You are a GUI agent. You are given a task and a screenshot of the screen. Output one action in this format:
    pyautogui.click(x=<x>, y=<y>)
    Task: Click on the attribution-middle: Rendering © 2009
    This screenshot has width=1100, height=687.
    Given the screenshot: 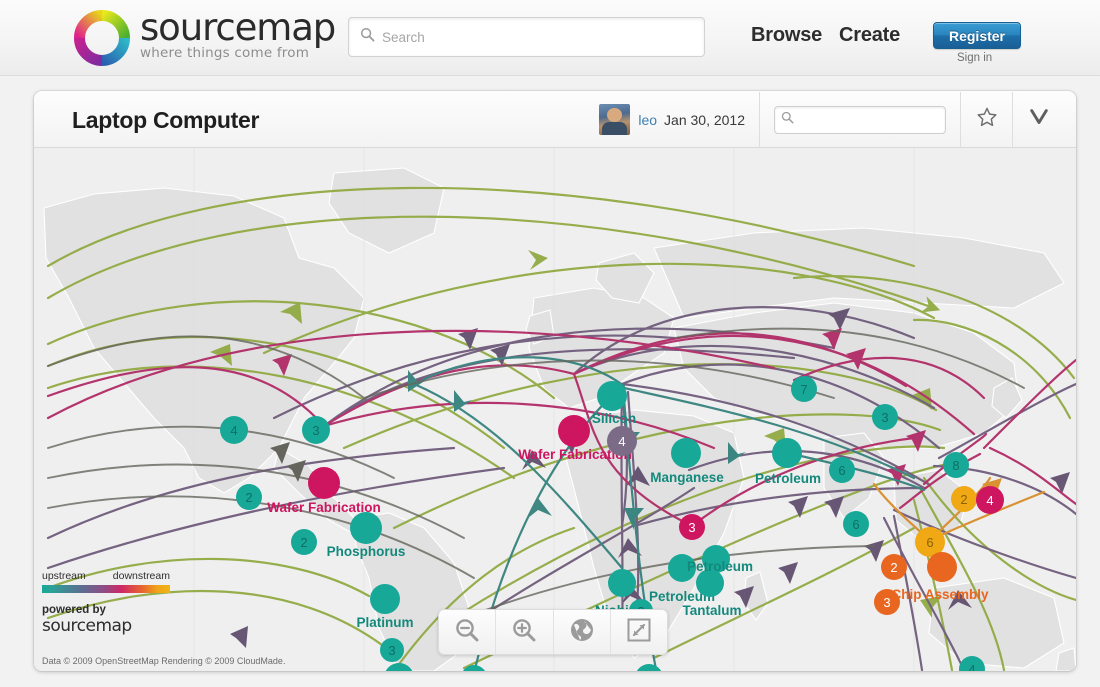 What is the action you would take?
    pyautogui.click(x=197, y=661)
    